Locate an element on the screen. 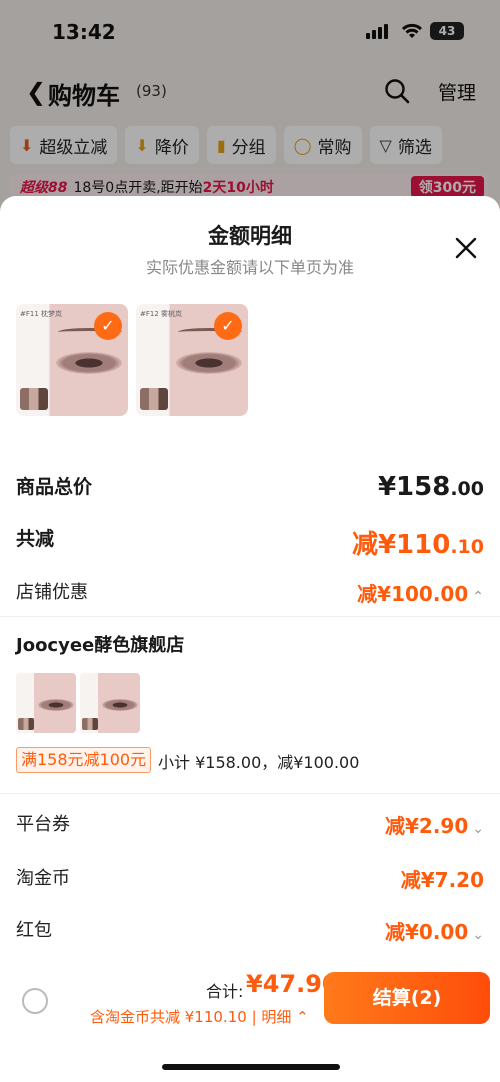  total-label: 合计: is located at coordinates (225, 991).